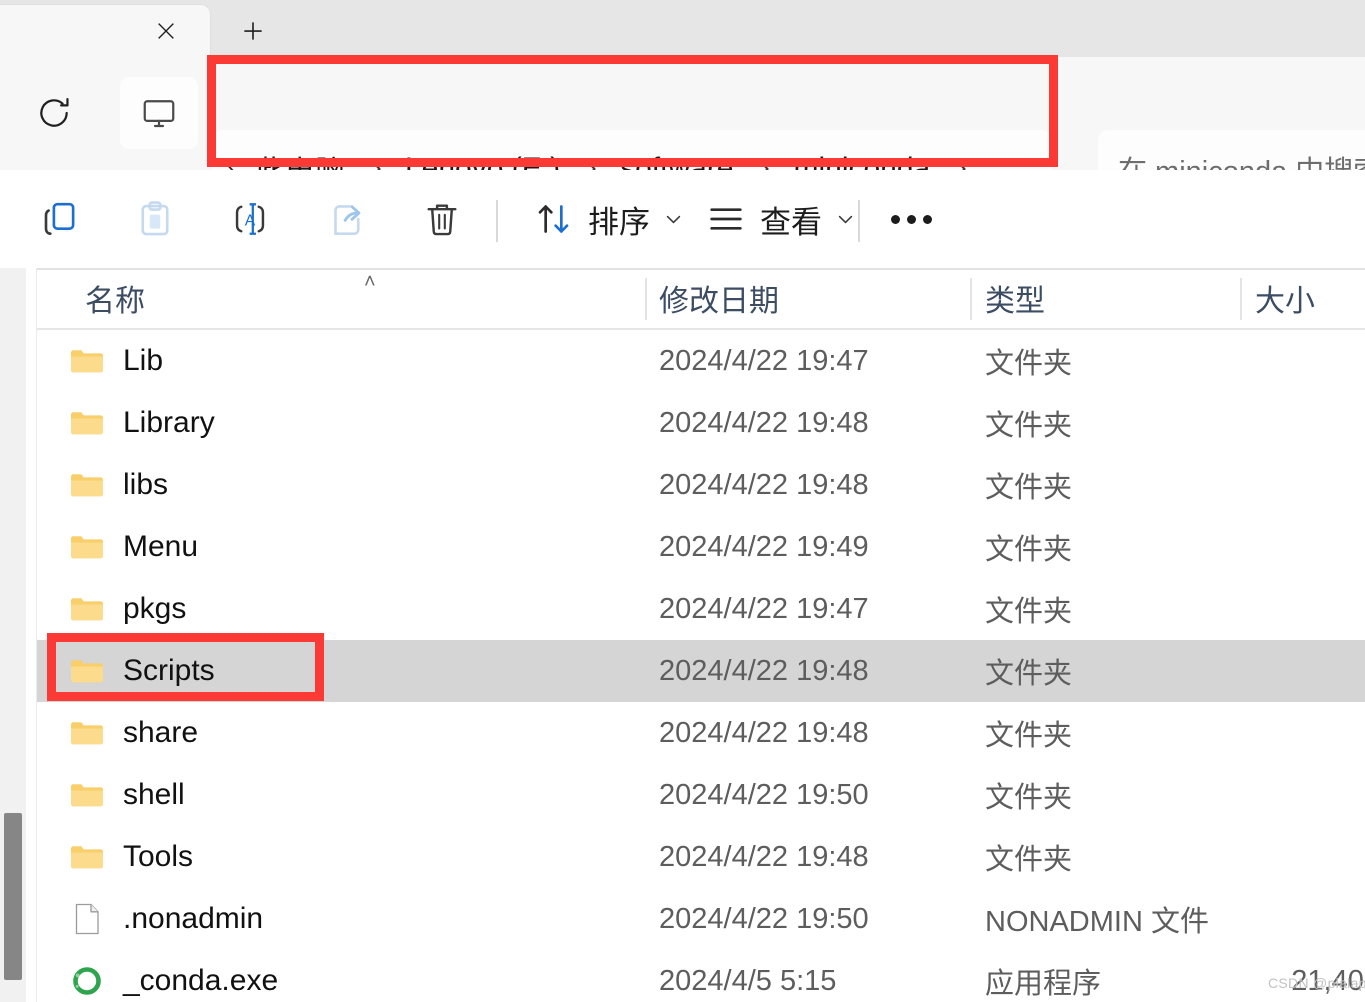 The height and width of the screenshot is (1002, 1365). What do you see at coordinates (169, 670) in the screenshot?
I see `file-name-label: Scripts` at bounding box center [169, 670].